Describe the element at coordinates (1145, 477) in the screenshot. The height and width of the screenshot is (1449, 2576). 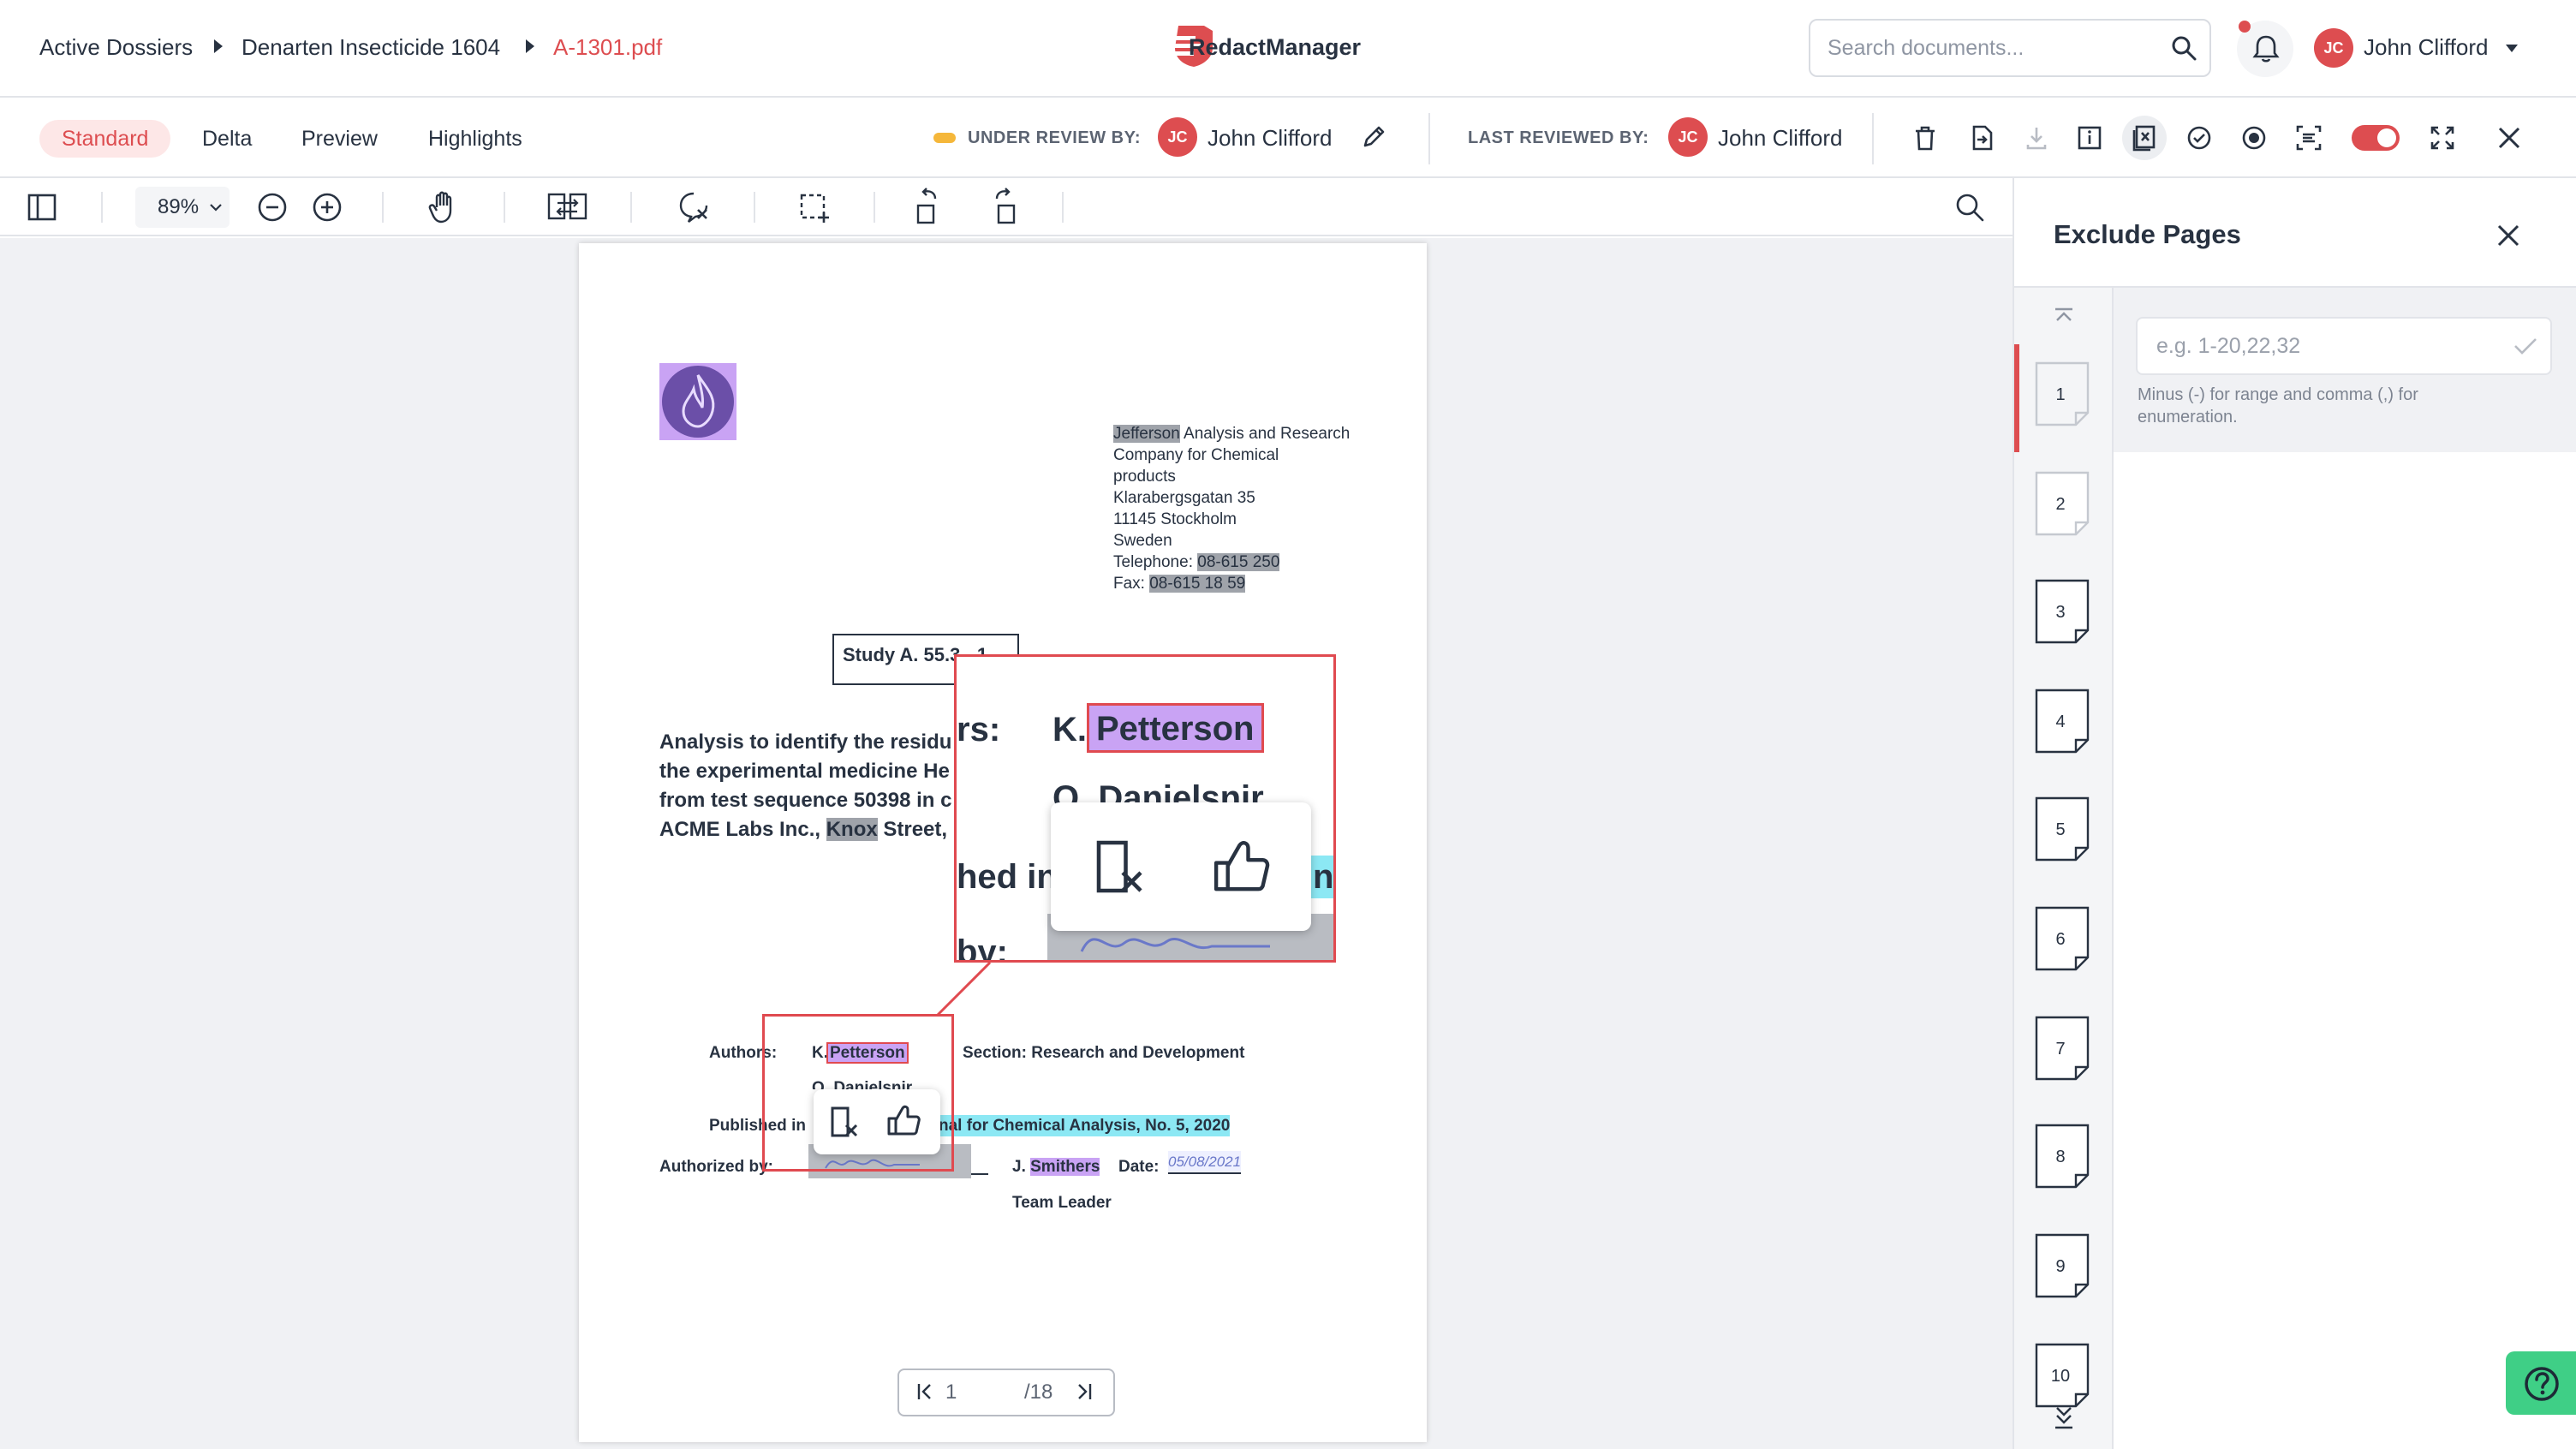
I see `address-line: products` at that location.